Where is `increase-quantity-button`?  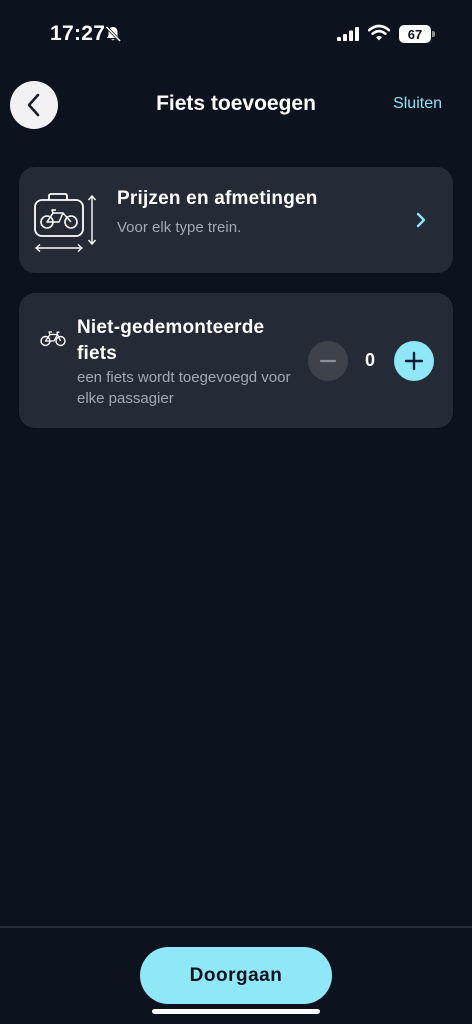
increase-quantity-button is located at coordinates (414, 361).